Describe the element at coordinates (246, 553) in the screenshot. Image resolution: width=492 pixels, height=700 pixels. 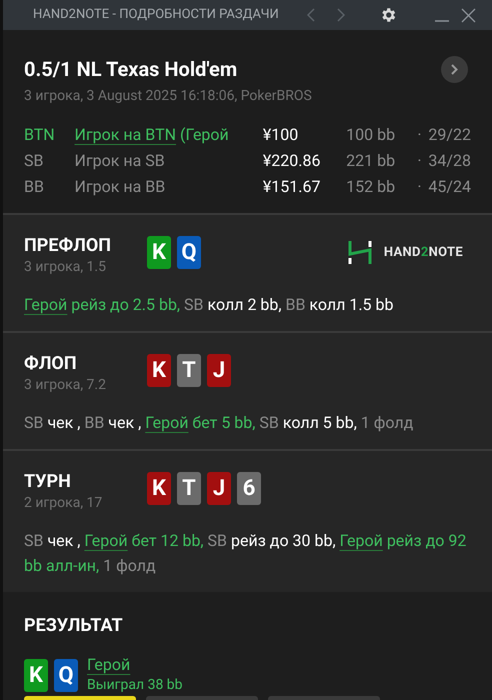
I see `action-line: SB чек , Герой бет 12 bb, SB рейз до 30 bb, Герой рейз до 92 bb алл-ин, 1 фолд` at that location.